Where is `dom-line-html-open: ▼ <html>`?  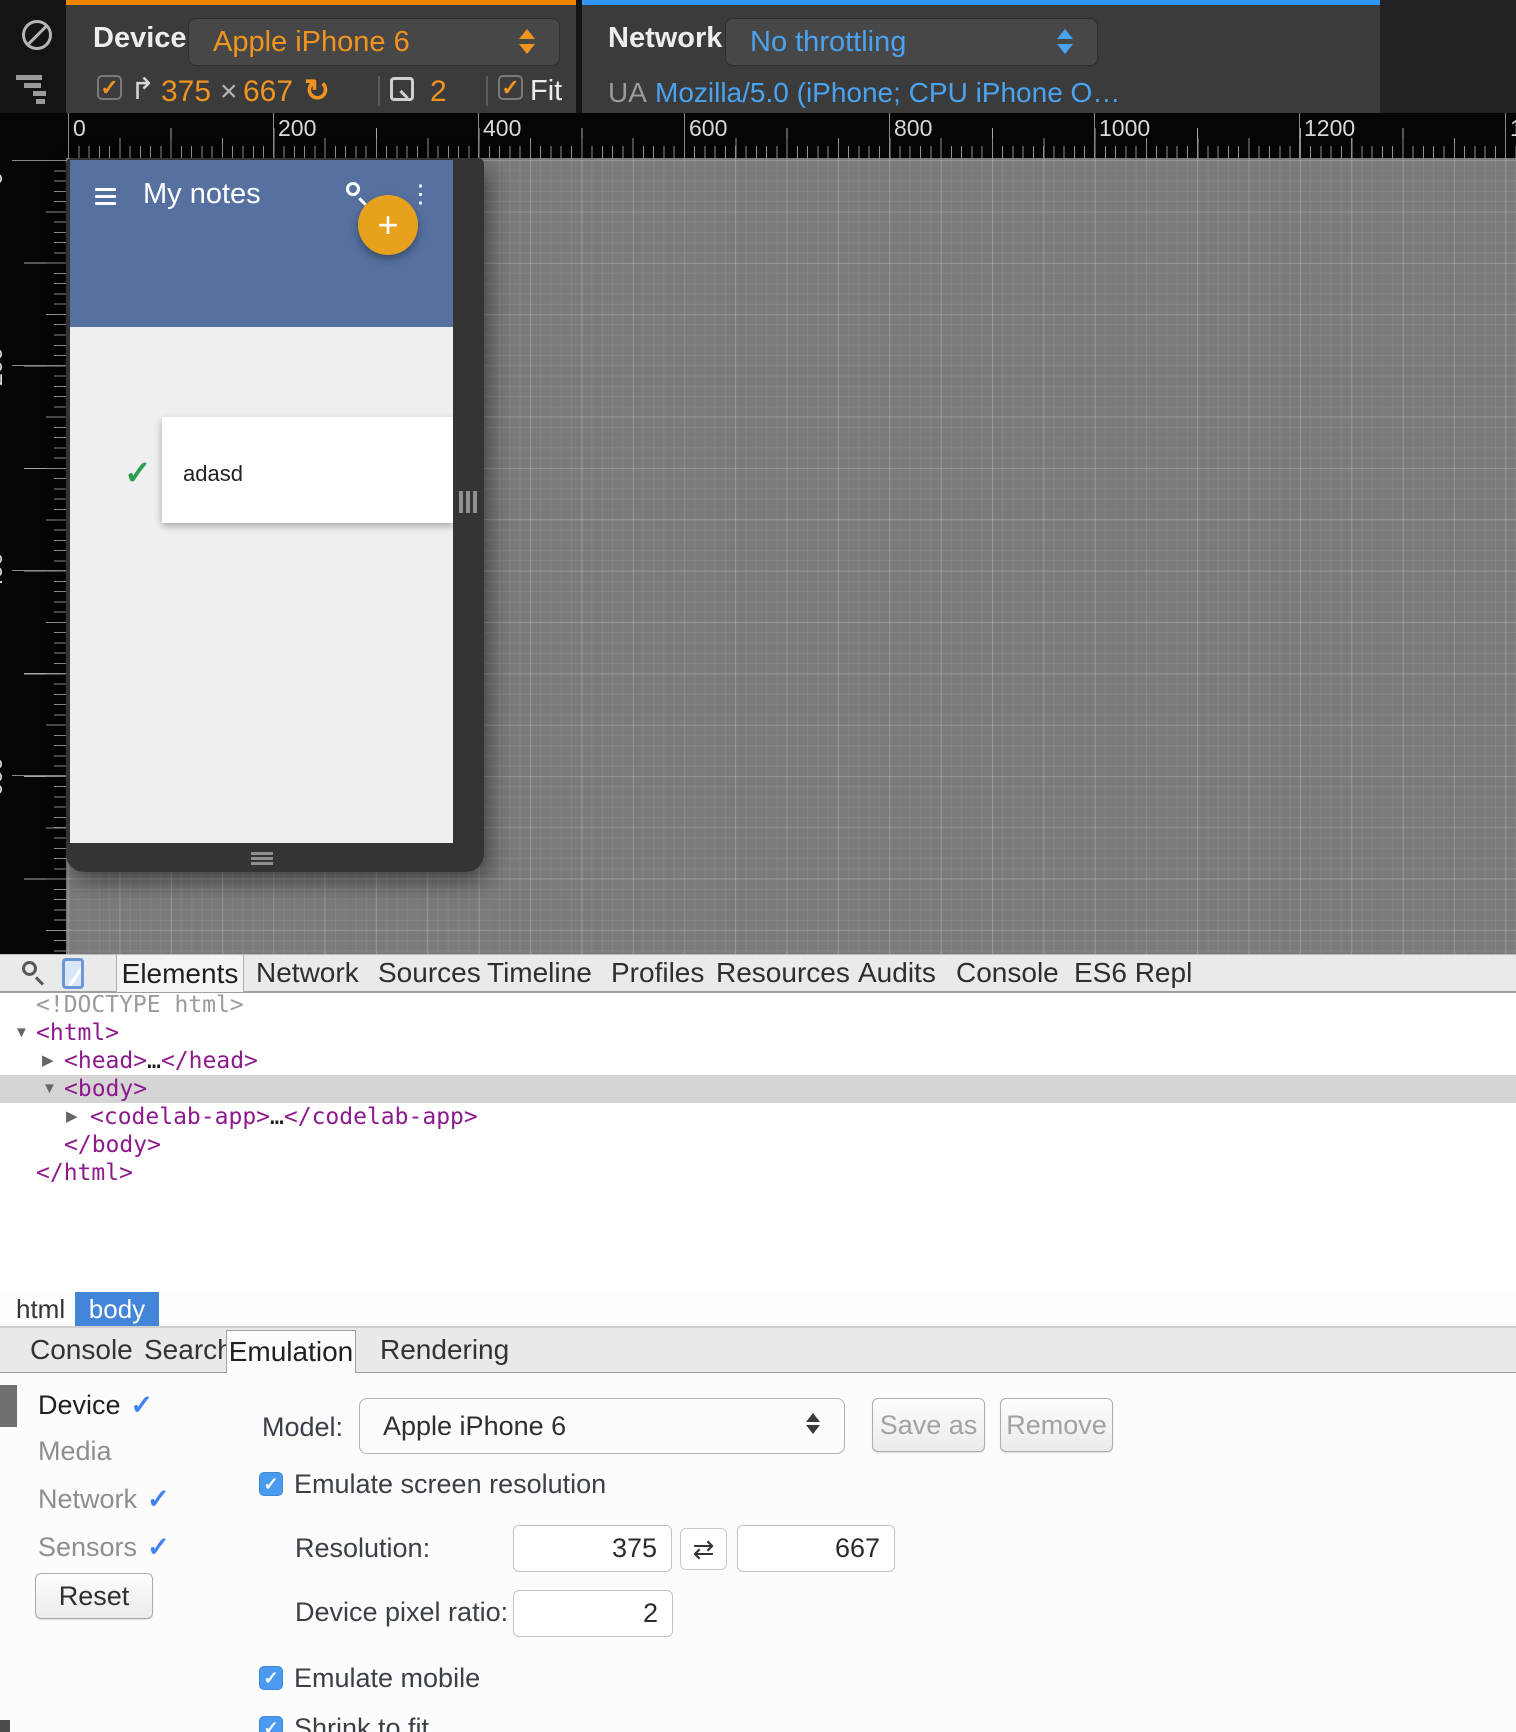
dom-line-html-open: ▼ <html> is located at coordinates (758, 1033).